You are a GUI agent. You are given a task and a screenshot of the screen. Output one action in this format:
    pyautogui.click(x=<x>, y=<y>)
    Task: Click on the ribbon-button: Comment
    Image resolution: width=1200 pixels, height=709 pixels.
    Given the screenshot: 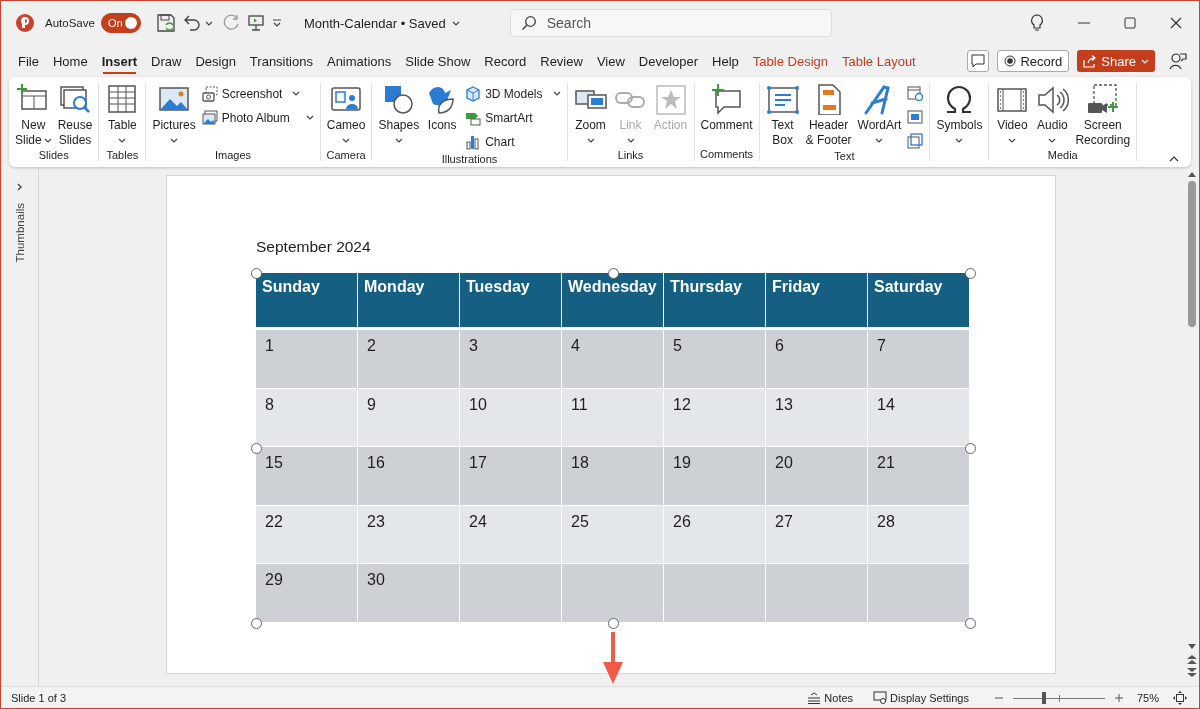 What is the action you would take?
    pyautogui.click(x=726, y=108)
    